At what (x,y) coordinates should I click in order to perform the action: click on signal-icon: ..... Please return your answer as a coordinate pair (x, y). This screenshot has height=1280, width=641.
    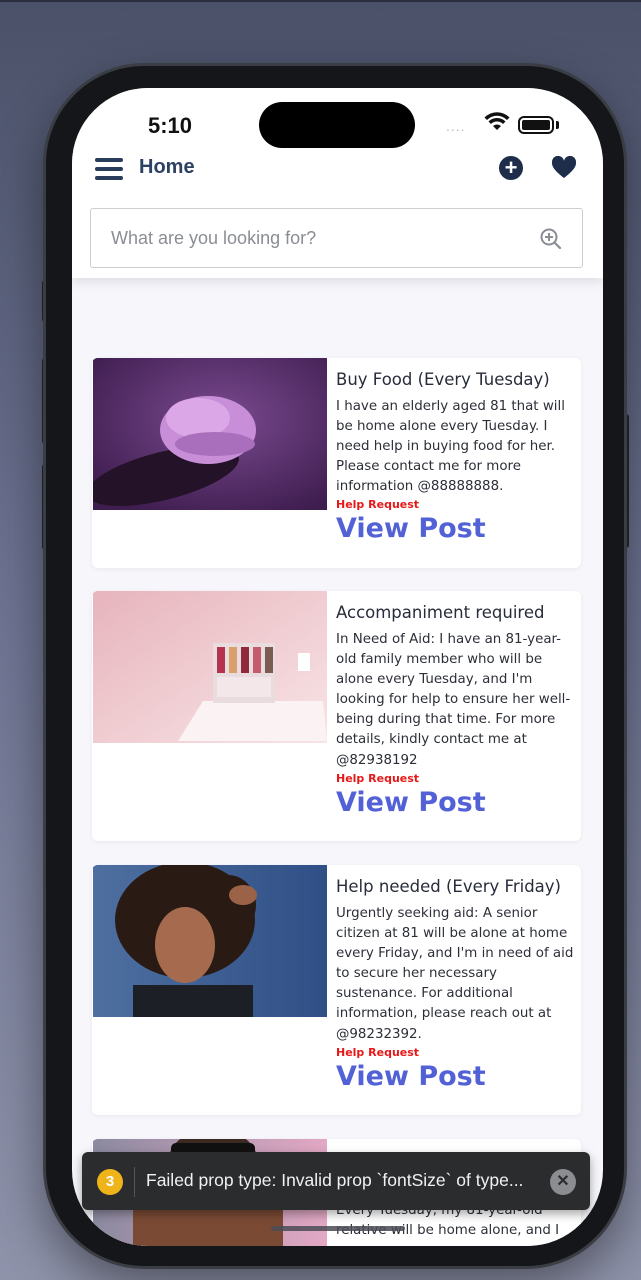
    Looking at the image, I should click on (456, 126).